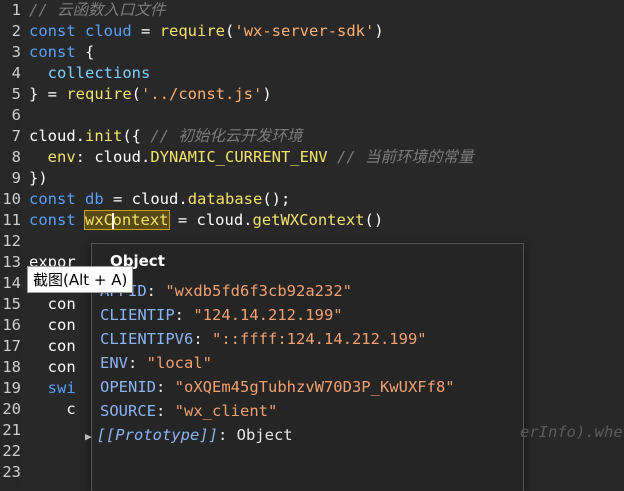 This screenshot has height=491, width=624. Describe the element at coordinates (16, 73) in the screenshot. I see `line-number: 4` at that location.